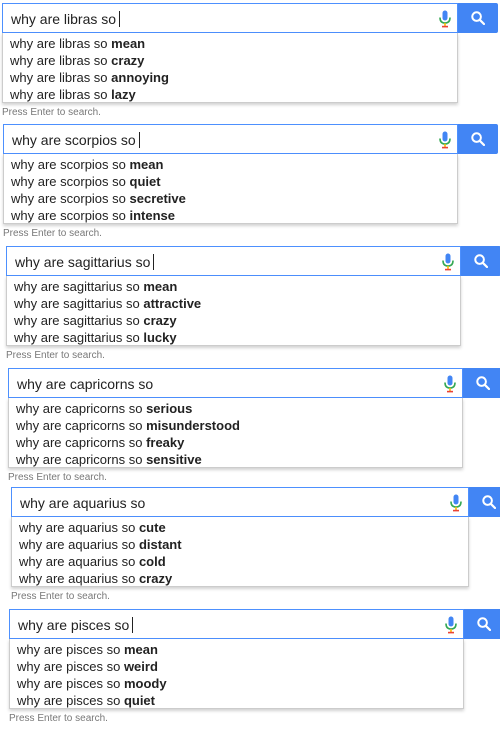 The height and width of the screenshot is (744, 500). What do you see at coordinates (172, 303) in the screenshot?
I see `suggestion-completion: attractive` at bounding box center [172, 303].